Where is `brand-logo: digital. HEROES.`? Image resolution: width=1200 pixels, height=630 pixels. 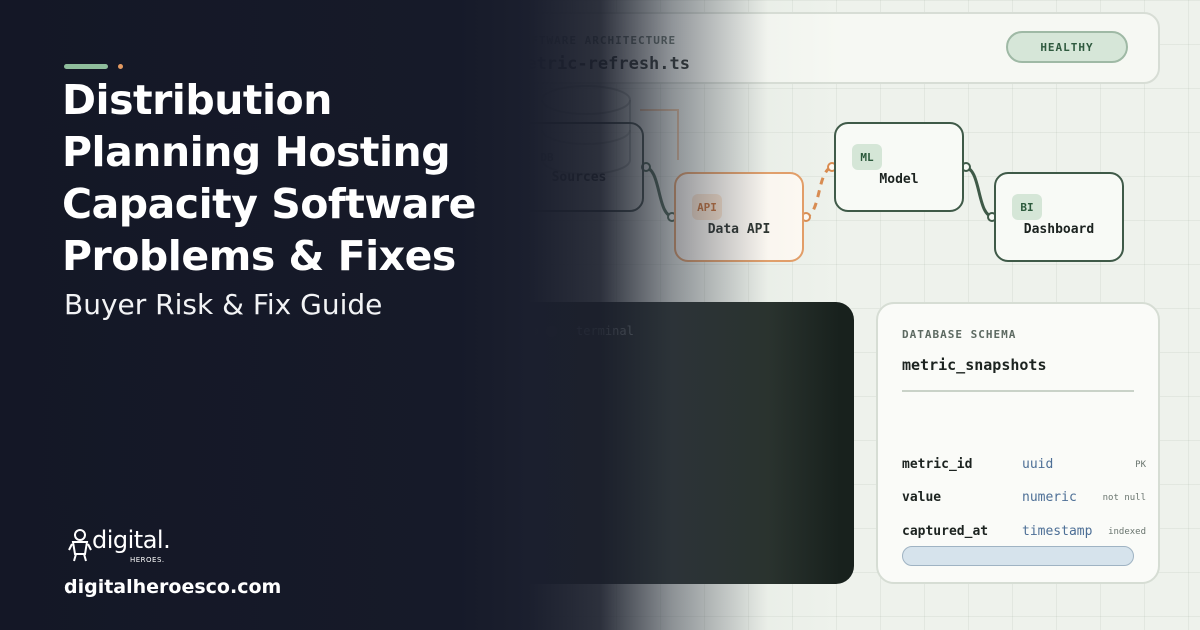
brand-logo: digital. HEROES. is located at coordinates (128, 548).